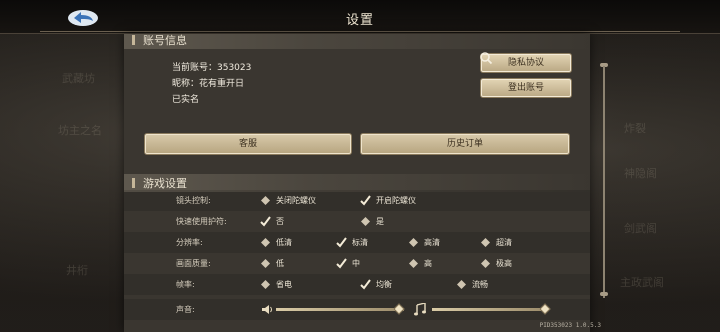 This screenshot has width=720, height=332. What do you see at coordinates (280, 221) in the screenshot?
I see `option-label: 否` at bounding box center [280, 221].